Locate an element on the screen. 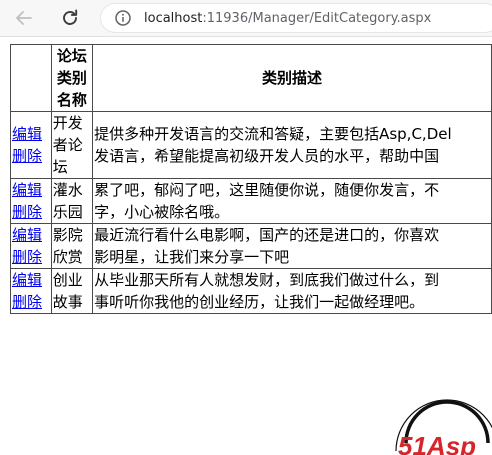 This screenshot has height=455, width=492. category-description: 累了吧，郁闷了吧，这里随便你说，随便你发言，不 字，小心被除名哦。 is located at coordinates (292, 201).